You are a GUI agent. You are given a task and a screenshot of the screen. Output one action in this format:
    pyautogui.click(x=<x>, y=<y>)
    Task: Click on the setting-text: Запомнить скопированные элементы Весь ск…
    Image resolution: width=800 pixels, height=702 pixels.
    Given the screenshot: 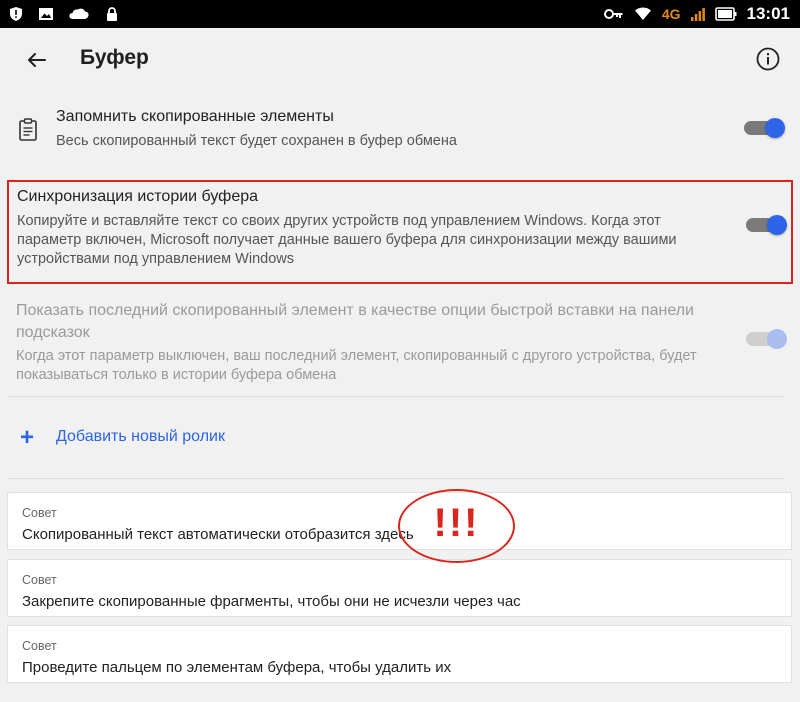 What is the action you would take?
    pyautogui.click(x=381, y=129)
    